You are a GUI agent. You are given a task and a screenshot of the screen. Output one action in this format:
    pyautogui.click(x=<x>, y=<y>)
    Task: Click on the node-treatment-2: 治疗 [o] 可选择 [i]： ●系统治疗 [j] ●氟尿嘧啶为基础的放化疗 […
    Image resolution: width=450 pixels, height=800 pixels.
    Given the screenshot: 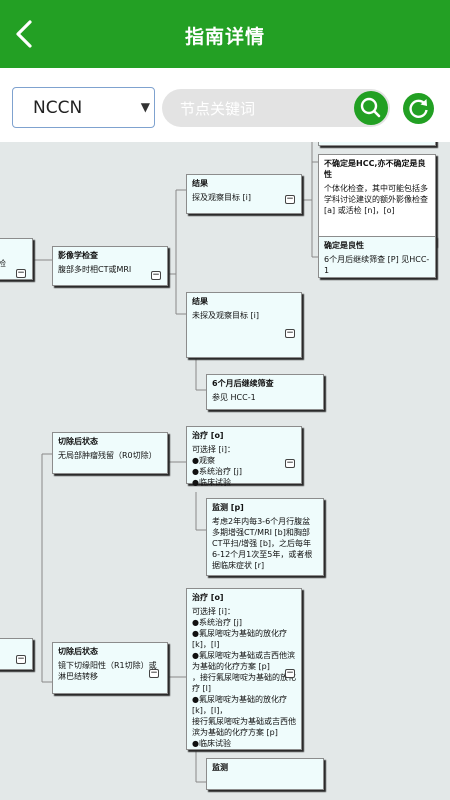 What is the action you would take?
    pyautogui.click(x=244, y=669)
    